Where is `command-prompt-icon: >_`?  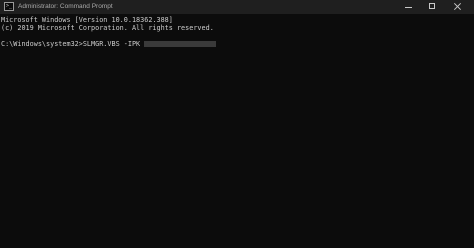 command-prompt-icon: >_ is located at coordinates (9, 6).